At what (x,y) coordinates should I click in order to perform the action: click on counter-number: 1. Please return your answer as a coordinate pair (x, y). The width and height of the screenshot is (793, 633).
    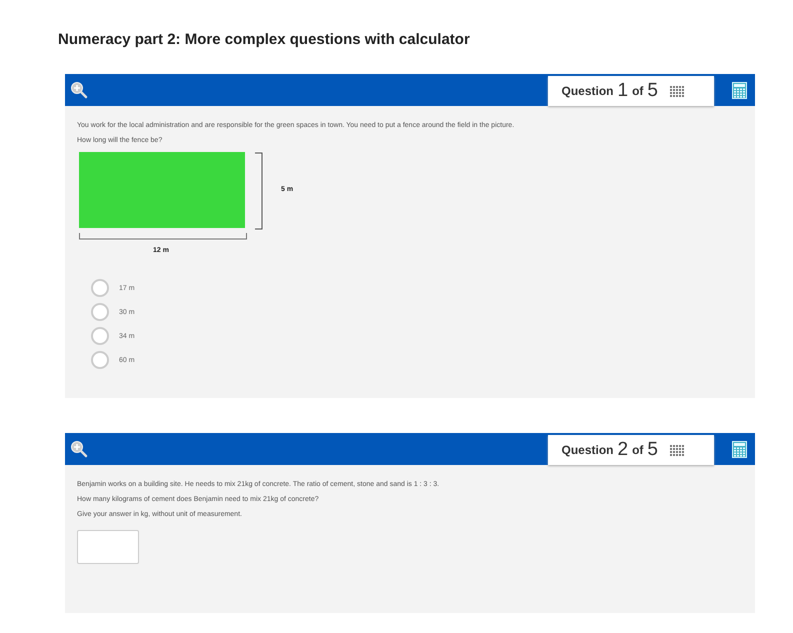
    Looking at the image, I should click on (623, 91).